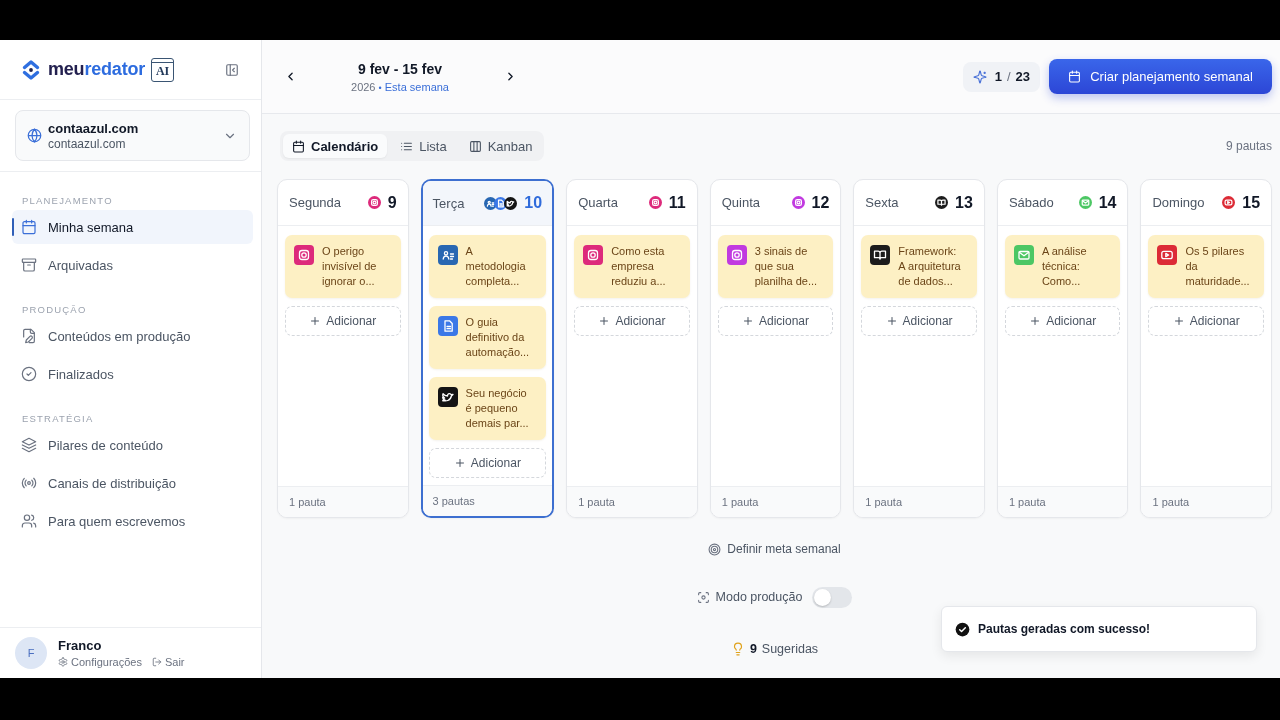 The width and height of the screenshot is (1280, 720). Describe the element at coordinates (29, 336) in the screenshot. I see `document-pen-icon` at that location.